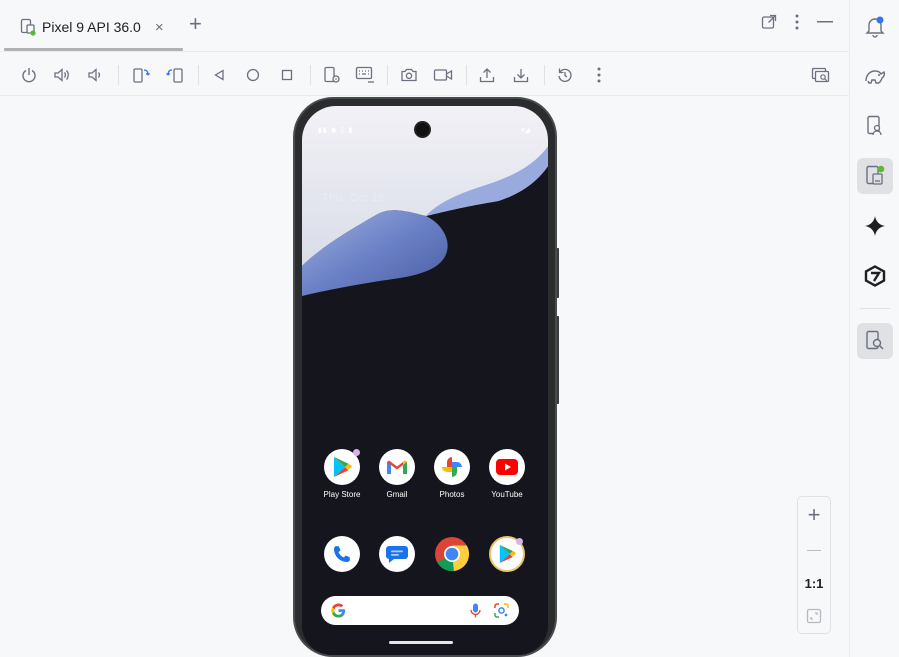  Describe the element at coordinates (332, 75) in the screenshot. I see `device-settings-icon` at that location.